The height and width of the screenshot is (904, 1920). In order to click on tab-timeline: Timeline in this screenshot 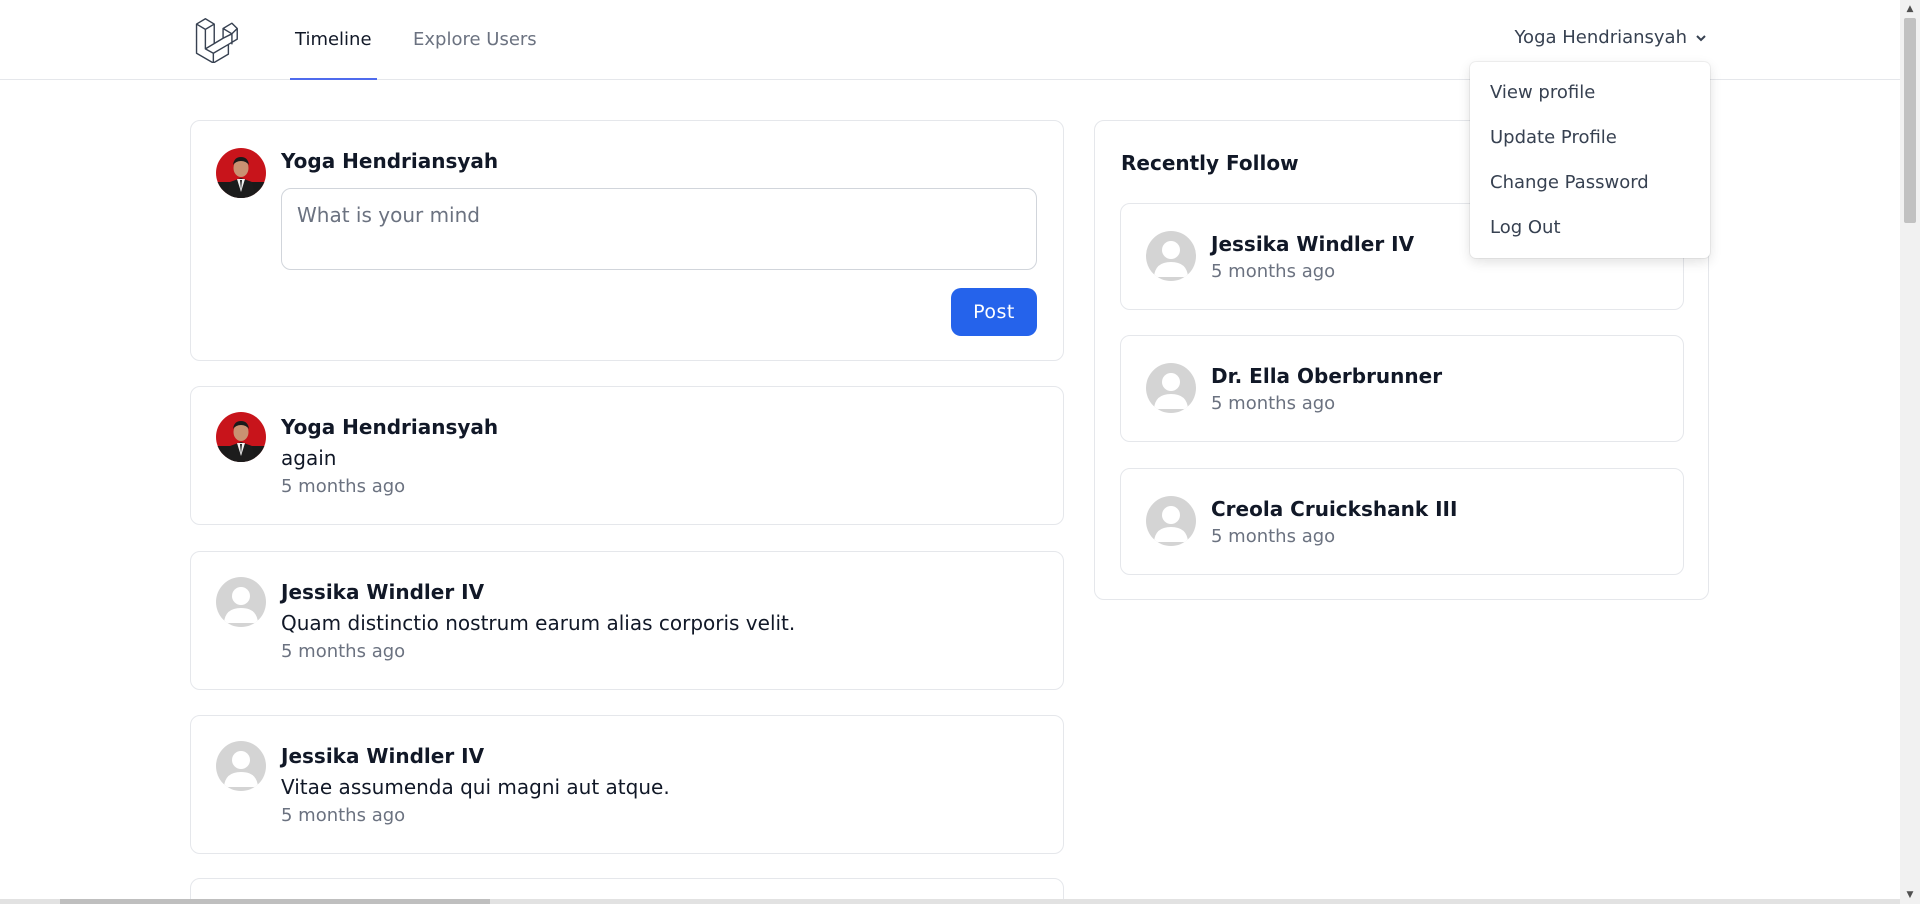, I will do `click(333, 40)`.